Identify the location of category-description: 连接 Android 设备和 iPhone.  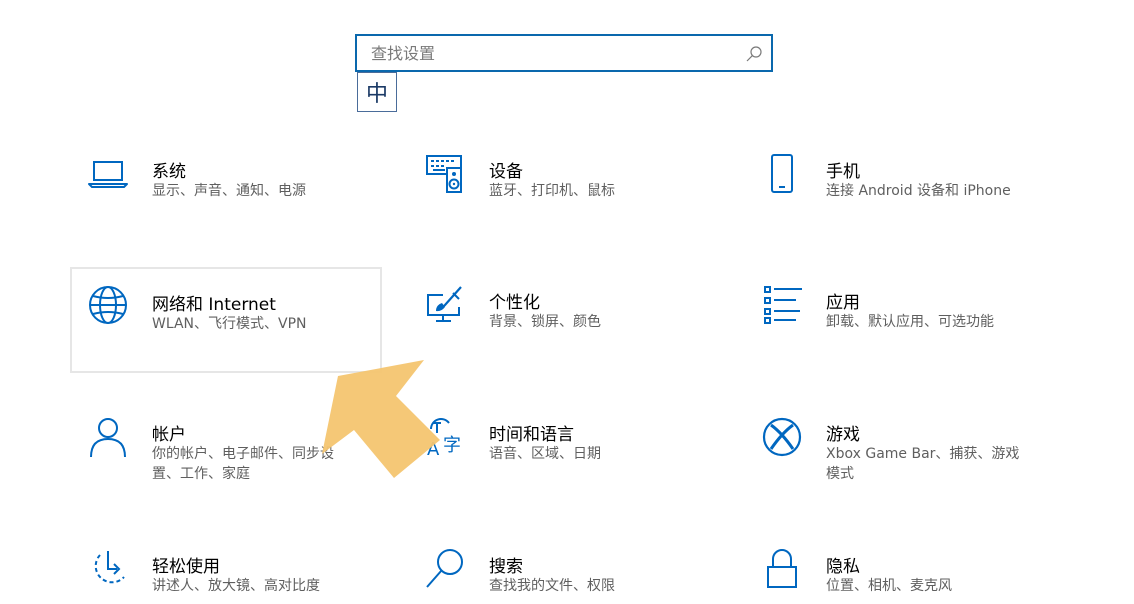
(918, 191).